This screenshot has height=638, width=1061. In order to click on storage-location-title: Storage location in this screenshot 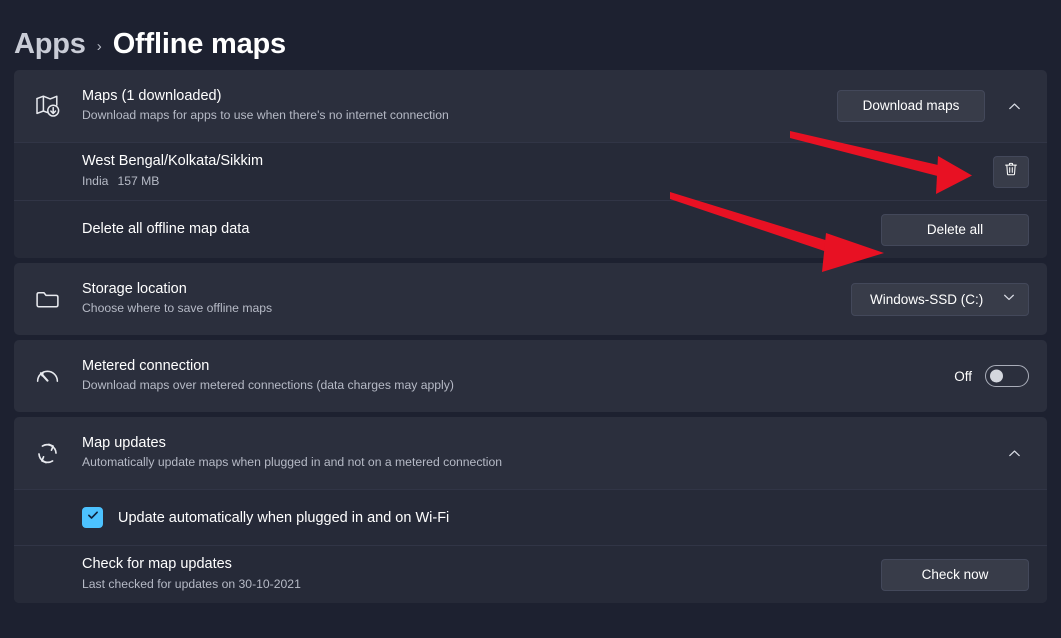, I will do `click(134, 288)`.